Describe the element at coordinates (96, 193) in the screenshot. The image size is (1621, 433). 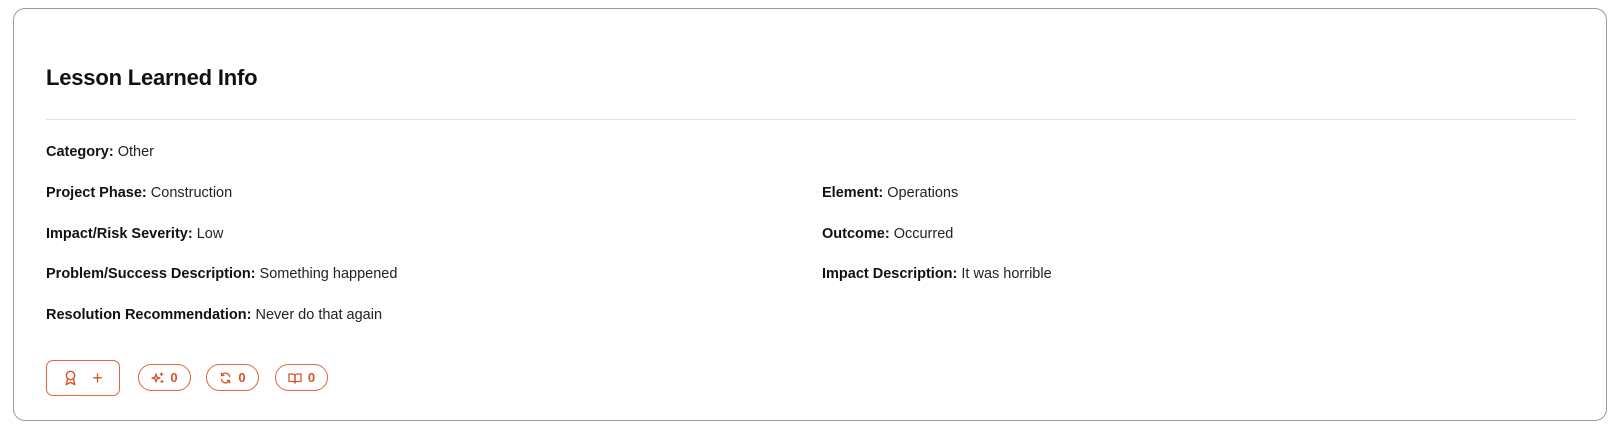
I see `field-label: Project Phase:` at that location.